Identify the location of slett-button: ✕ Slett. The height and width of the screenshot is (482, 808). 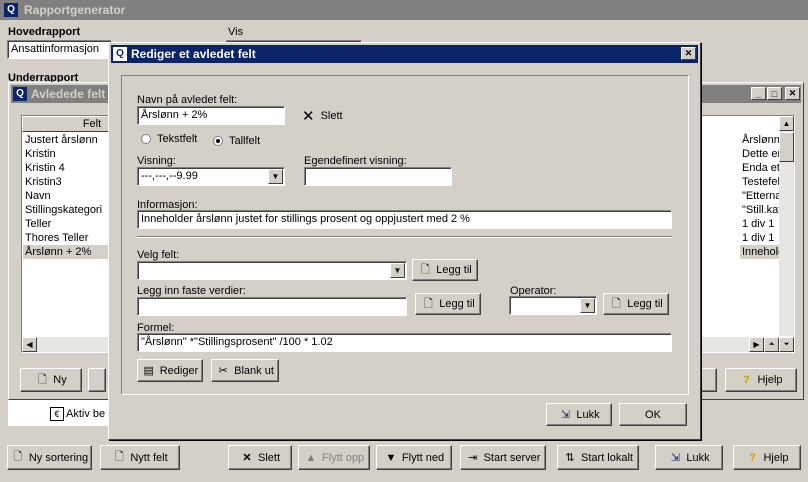
(260, 457).